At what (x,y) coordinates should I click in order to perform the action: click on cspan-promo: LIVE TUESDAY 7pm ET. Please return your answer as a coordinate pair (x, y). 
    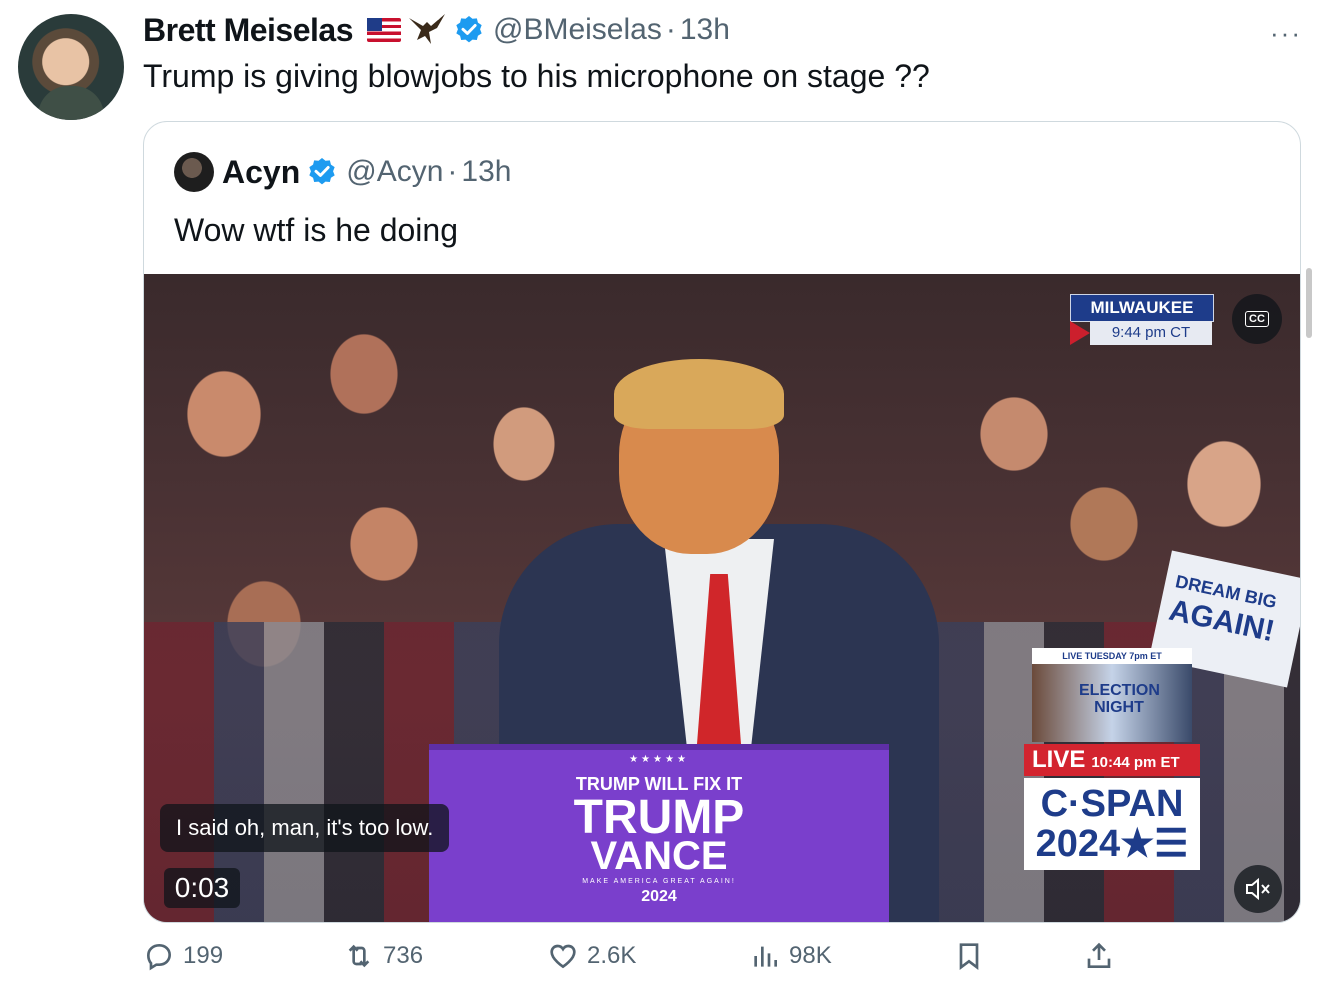
    Looking at the image, I should click on (1112, 656).